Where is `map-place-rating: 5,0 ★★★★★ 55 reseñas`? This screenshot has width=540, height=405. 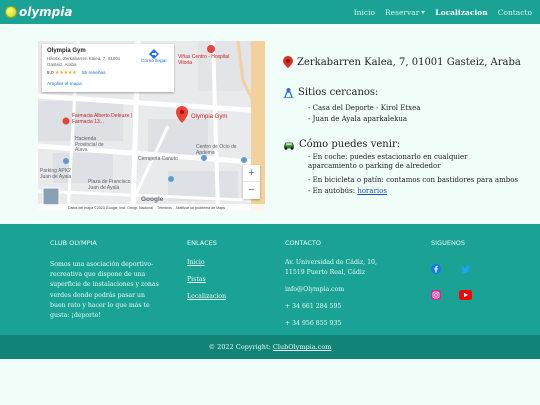 map-place-rating: 5,0 ★★★★★ 55 reseñas is located at coordinates (76, 73).